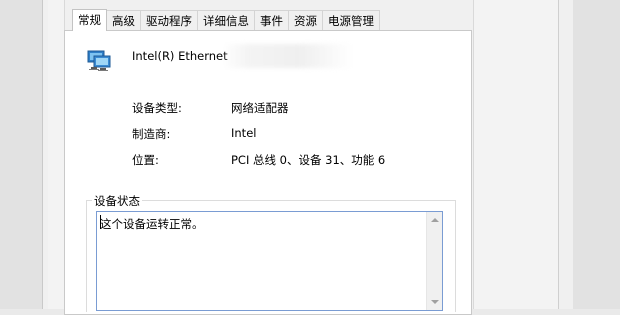 This screenshot has height=315, width=620. What do you see at coordinates (169, 20) in the screenshot?
I see `tab-driver: 驱动程序` at bounding box center [169, 20].